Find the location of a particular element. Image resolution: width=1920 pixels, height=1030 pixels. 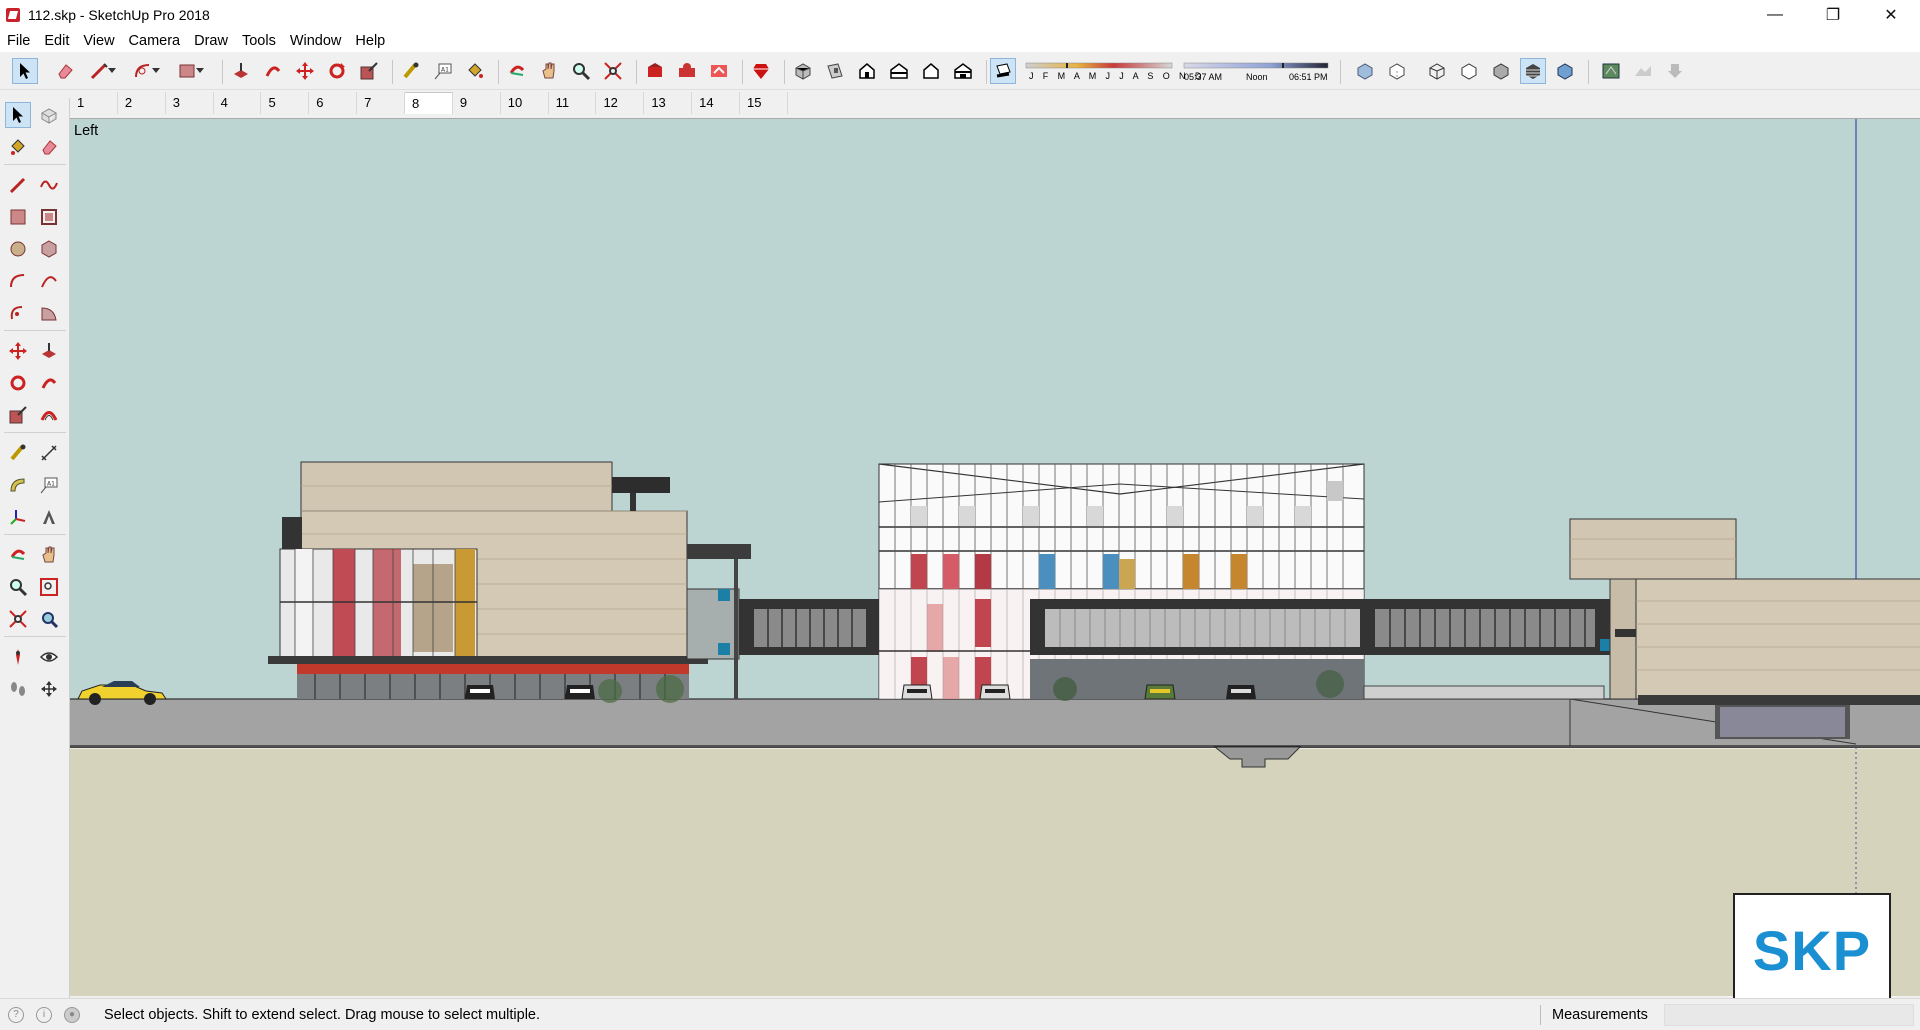

zoom-window-tool-icon is located at coordinates (49, 587).